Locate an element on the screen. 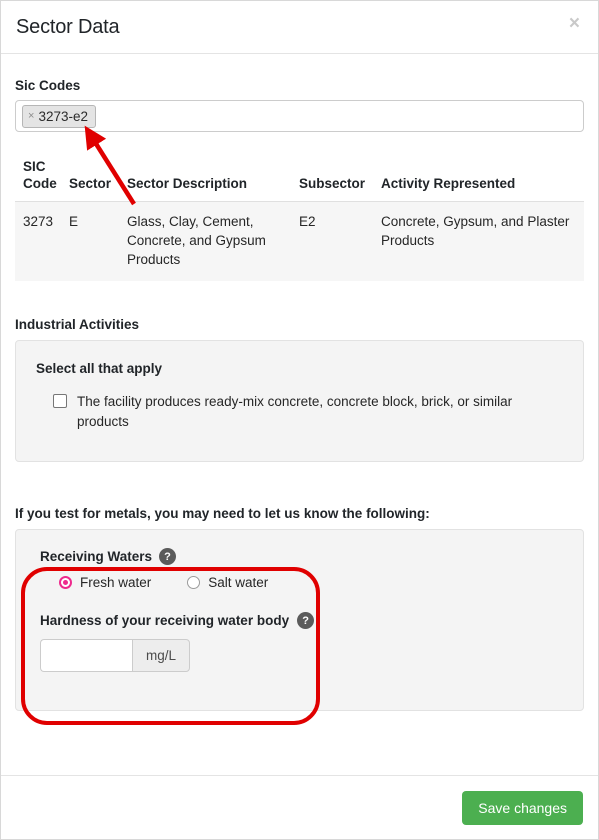 This screenshot has width=599, height=840. save-changes-button: Save changes is located at coordinates (522, 807).